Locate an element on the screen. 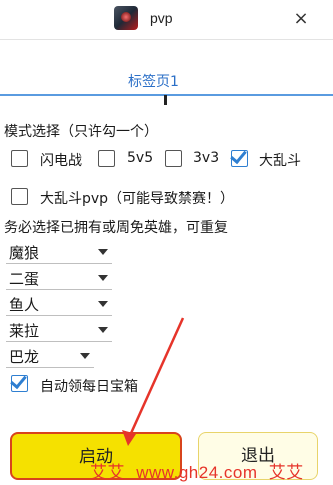 This screenshot has width=333, height=485. hero-notice: 务必选择已拥有或周免英雄，可重复 is located at coordinates (116, 228).